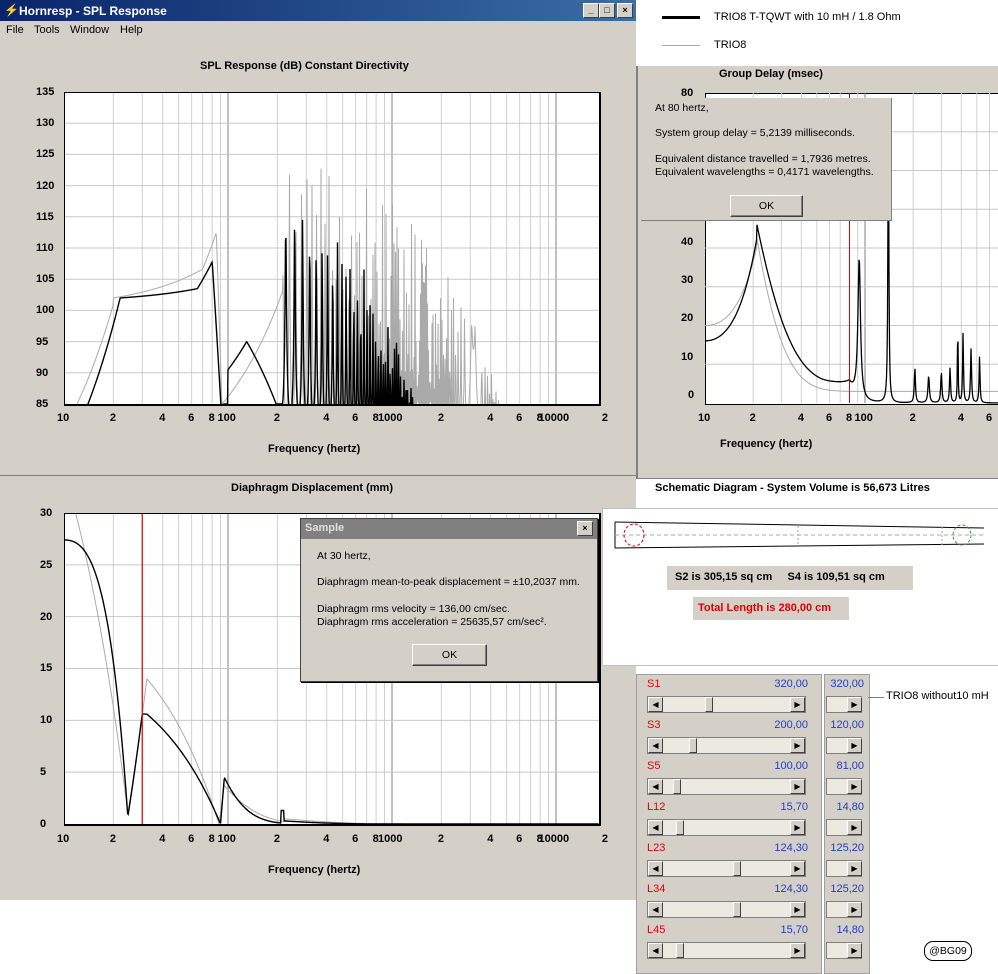 The height and width of the screenshot is (974, 998). I want to click on areas-label: S2 is 305,15 sq cm S4 is 109,51 sq cm, so click(780, 577).